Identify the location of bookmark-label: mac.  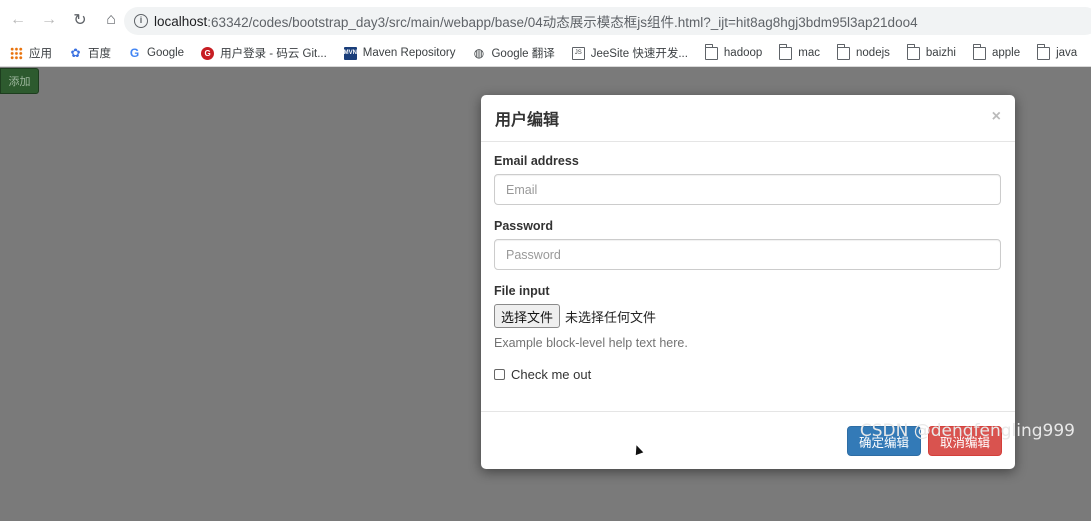
(809, 53).